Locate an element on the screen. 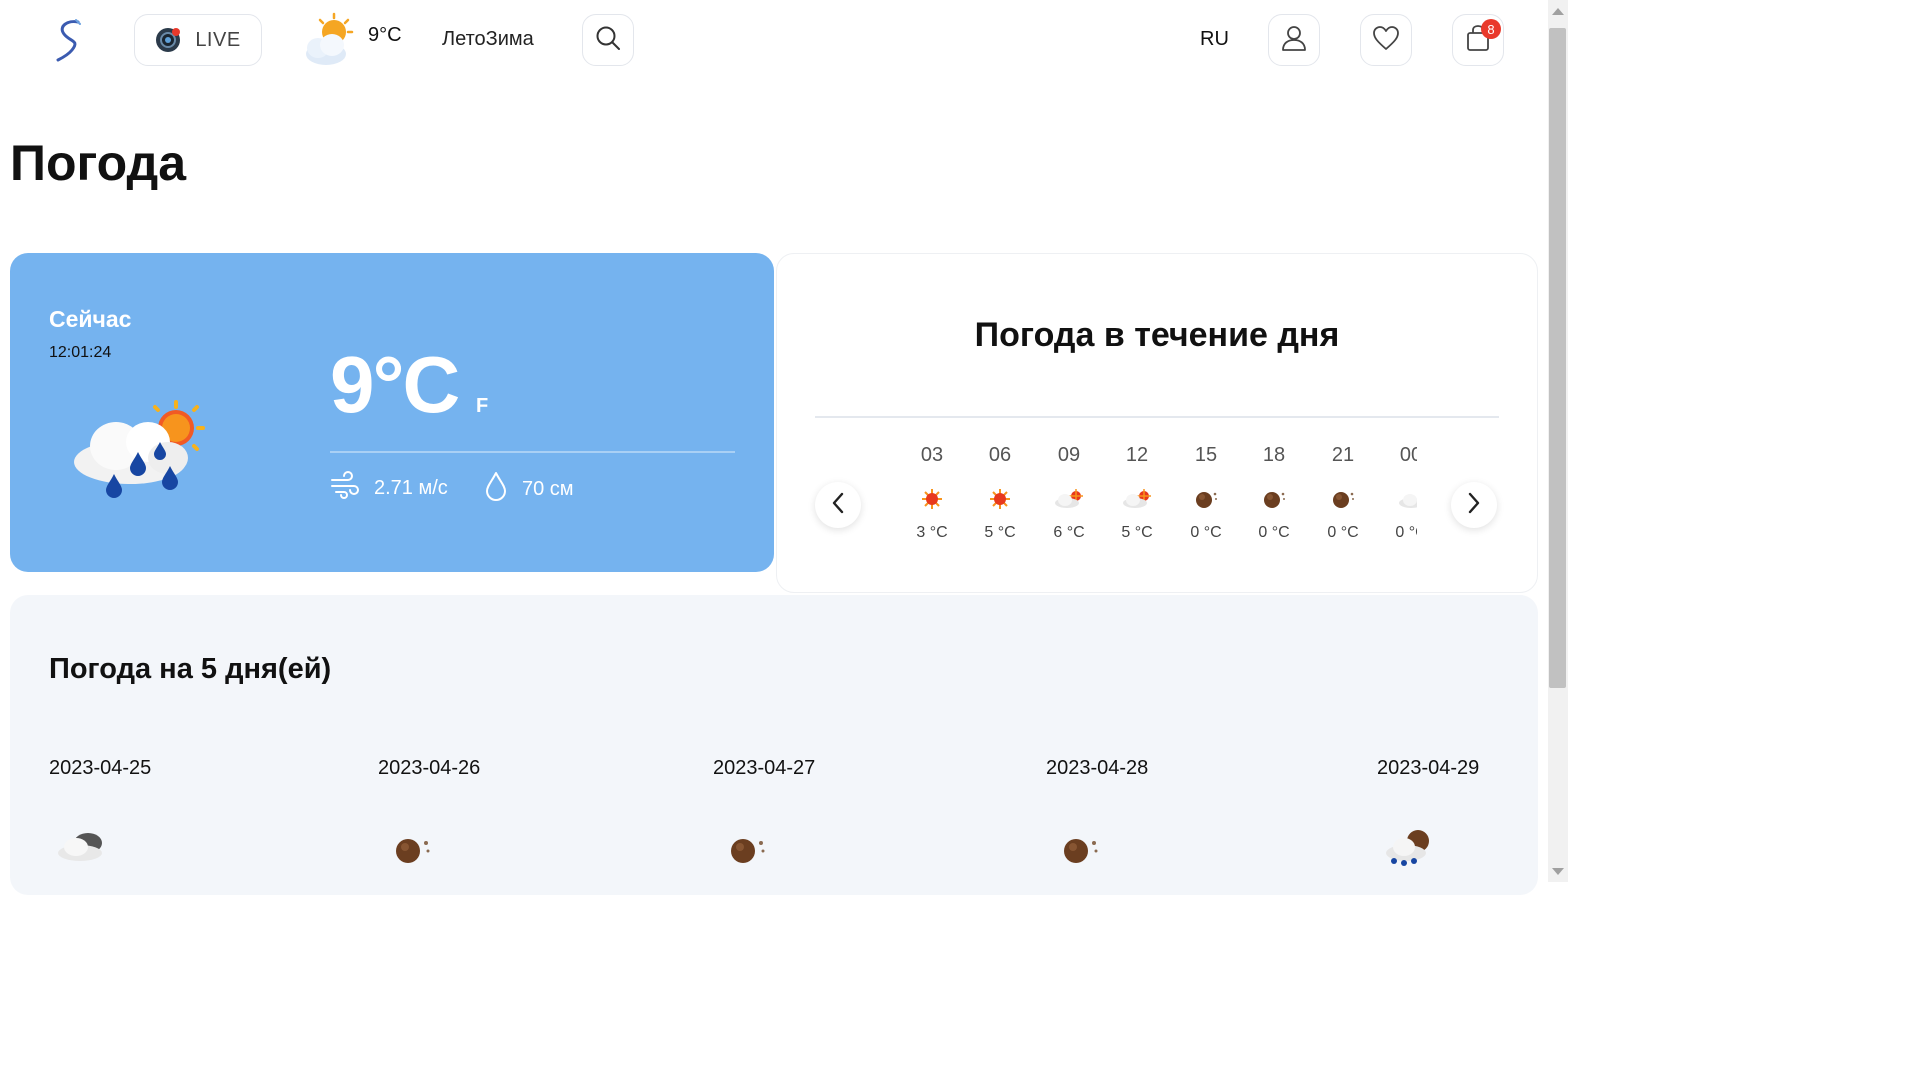 Image resolution: width=1920 pixels, height=1080 pixels. rain-sun-icon is located at coordinates (138, 453).